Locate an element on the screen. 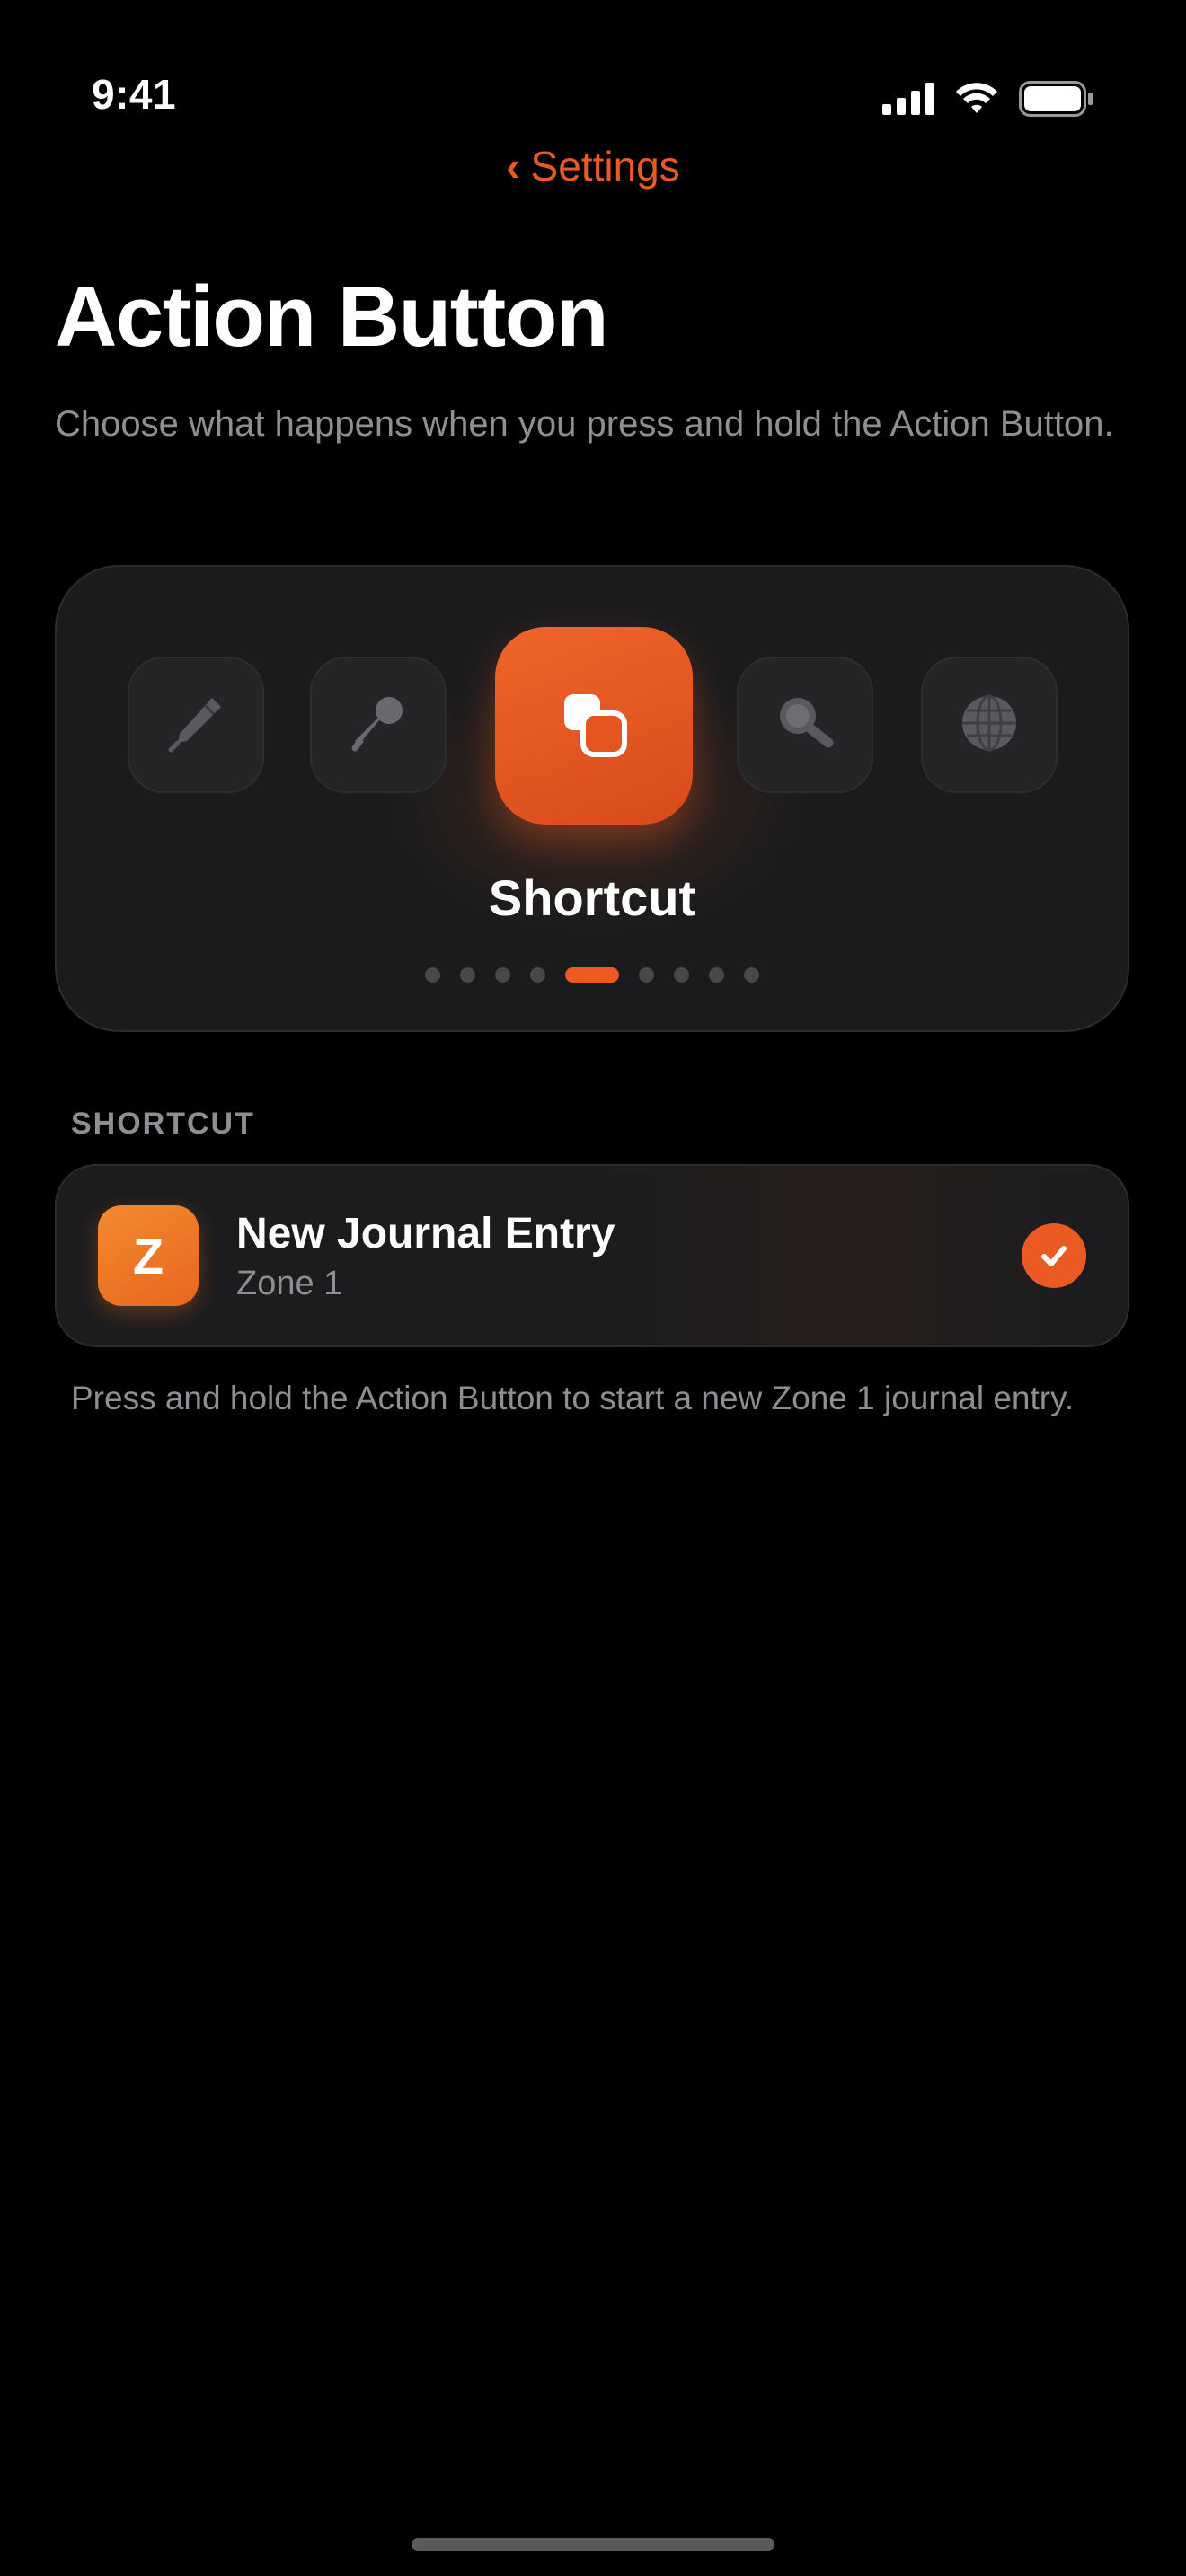 The image size is (1186, 2576). action-option-magnifier is located at coordinates (805, 725).